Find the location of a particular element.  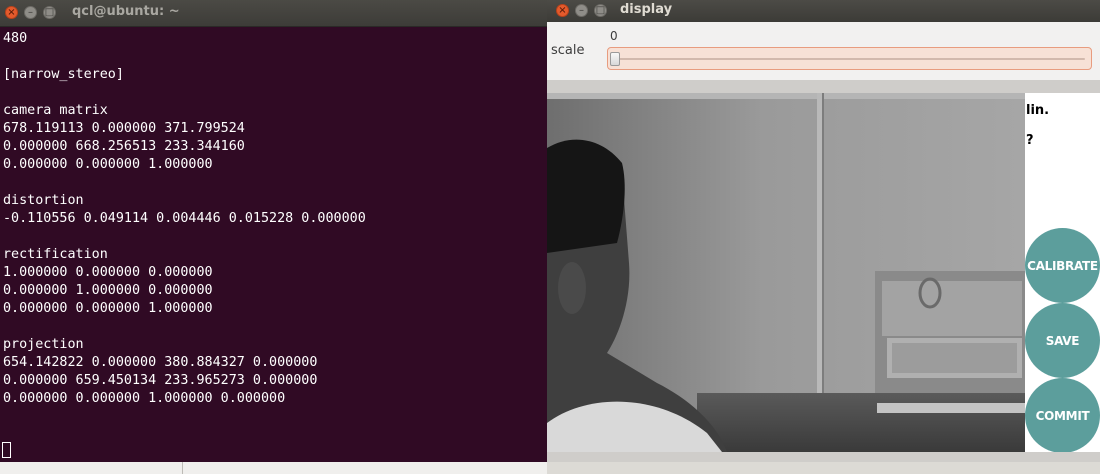

display-titlebar: × – □ display is located at coordinates (823, 11).